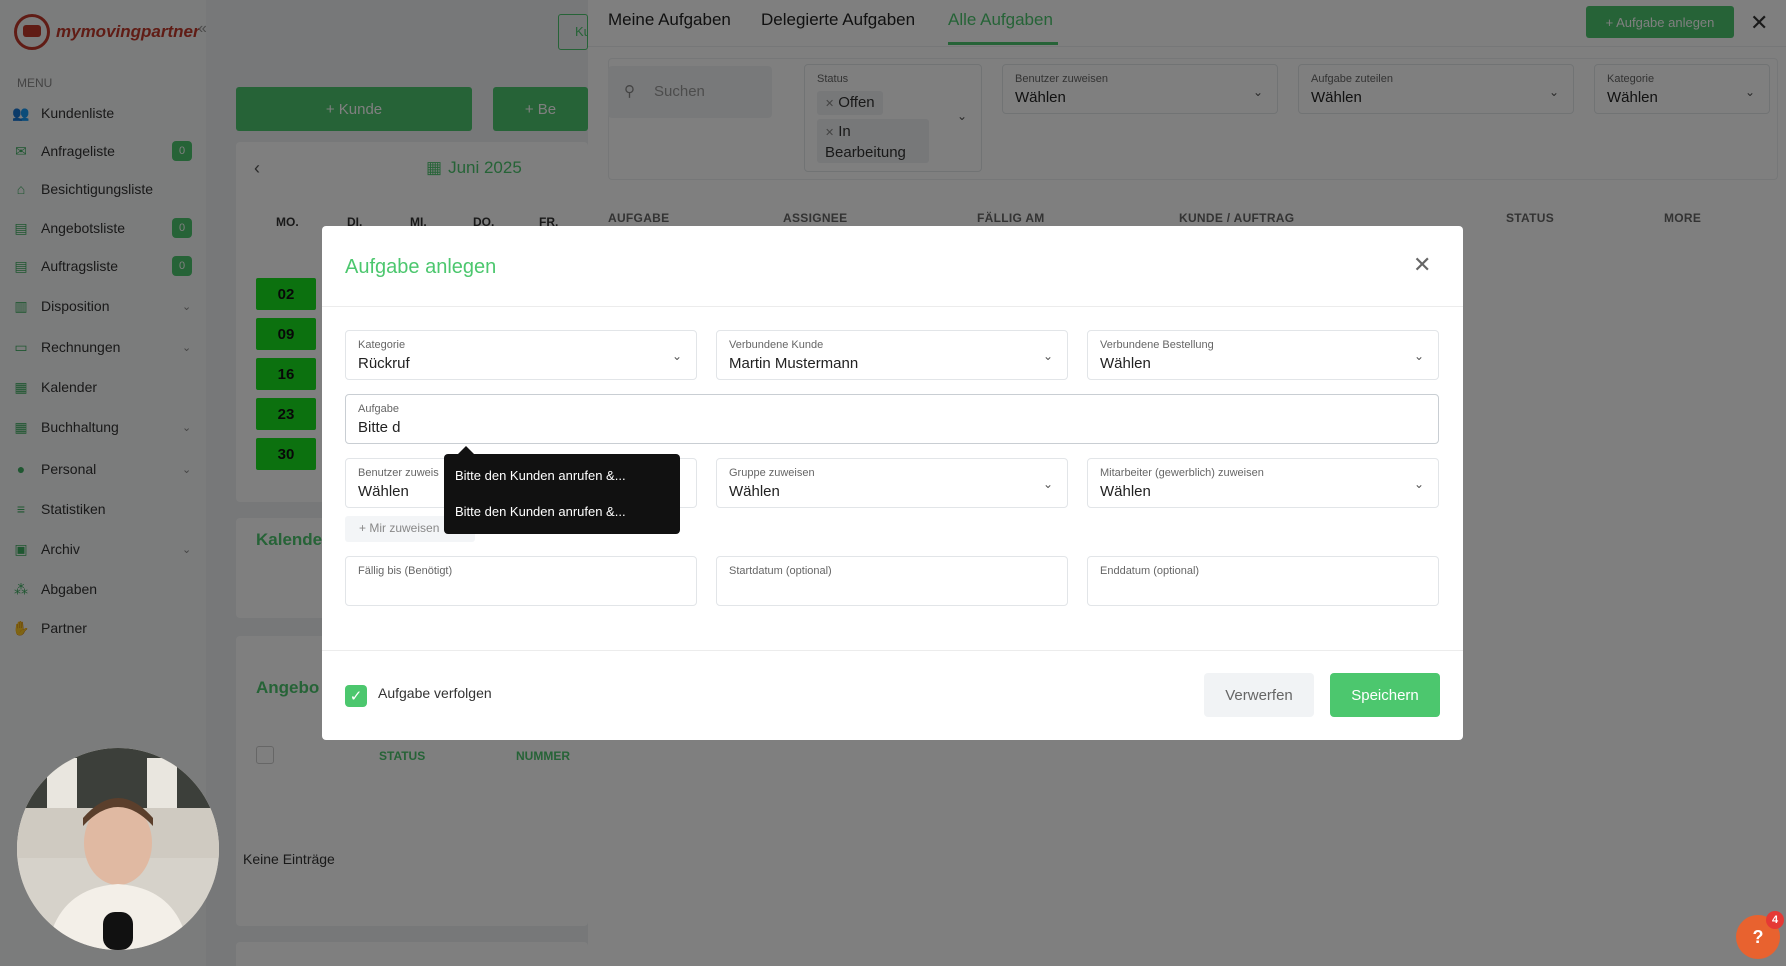 Image resolution: width=1786 pixels, height=966 pixels. I want to click on aufgabe-value: Bitte d, so click(379, 427).